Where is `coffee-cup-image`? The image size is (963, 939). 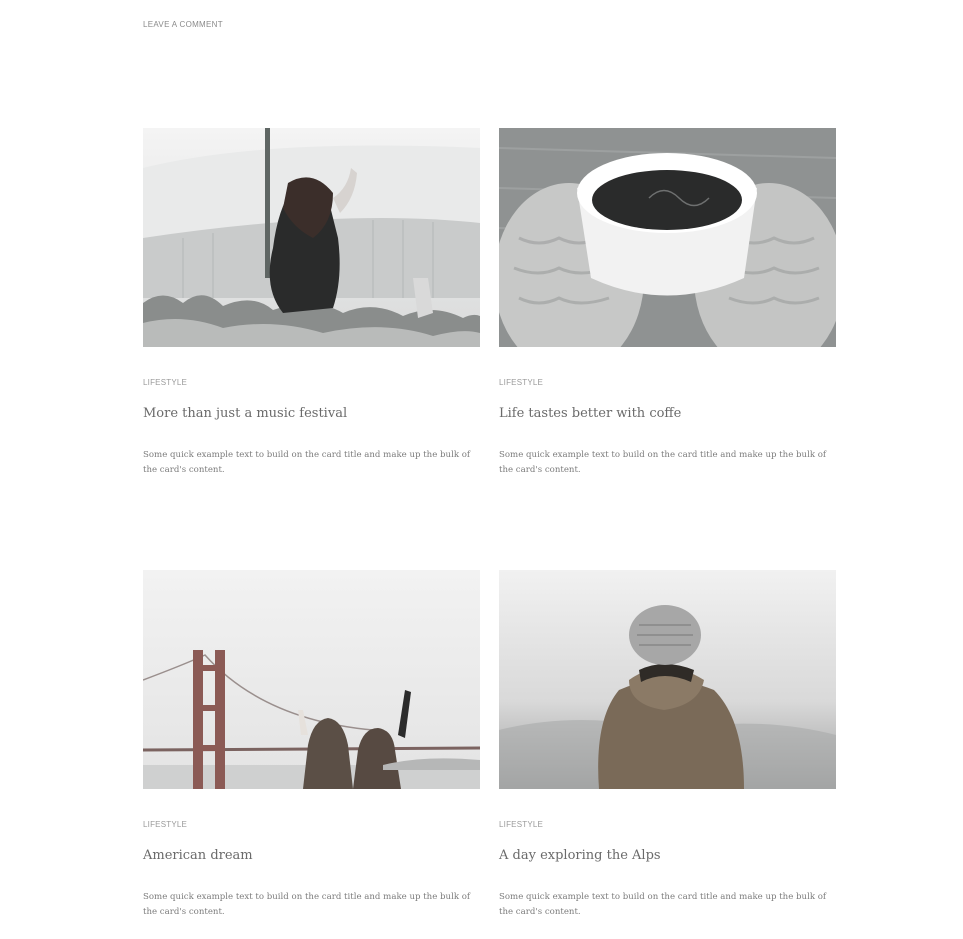
coffee-cup-image is located at coordinates (667, 237).